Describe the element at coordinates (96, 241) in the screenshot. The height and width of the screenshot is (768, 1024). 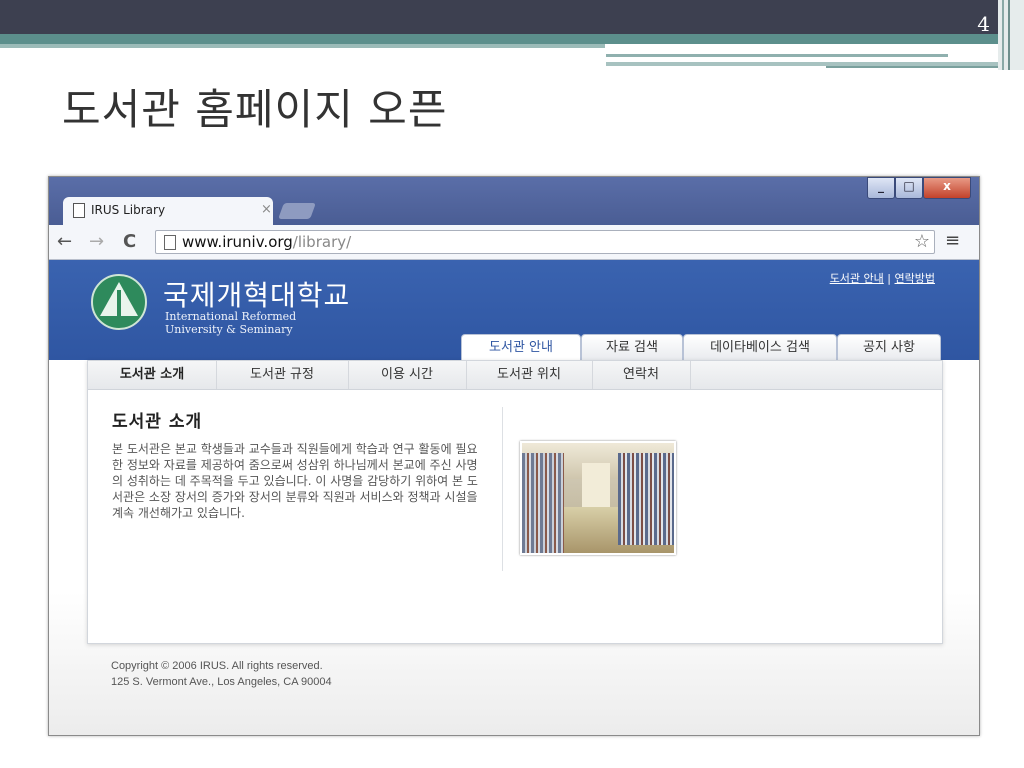
I see `forward-icon: →` at that location.